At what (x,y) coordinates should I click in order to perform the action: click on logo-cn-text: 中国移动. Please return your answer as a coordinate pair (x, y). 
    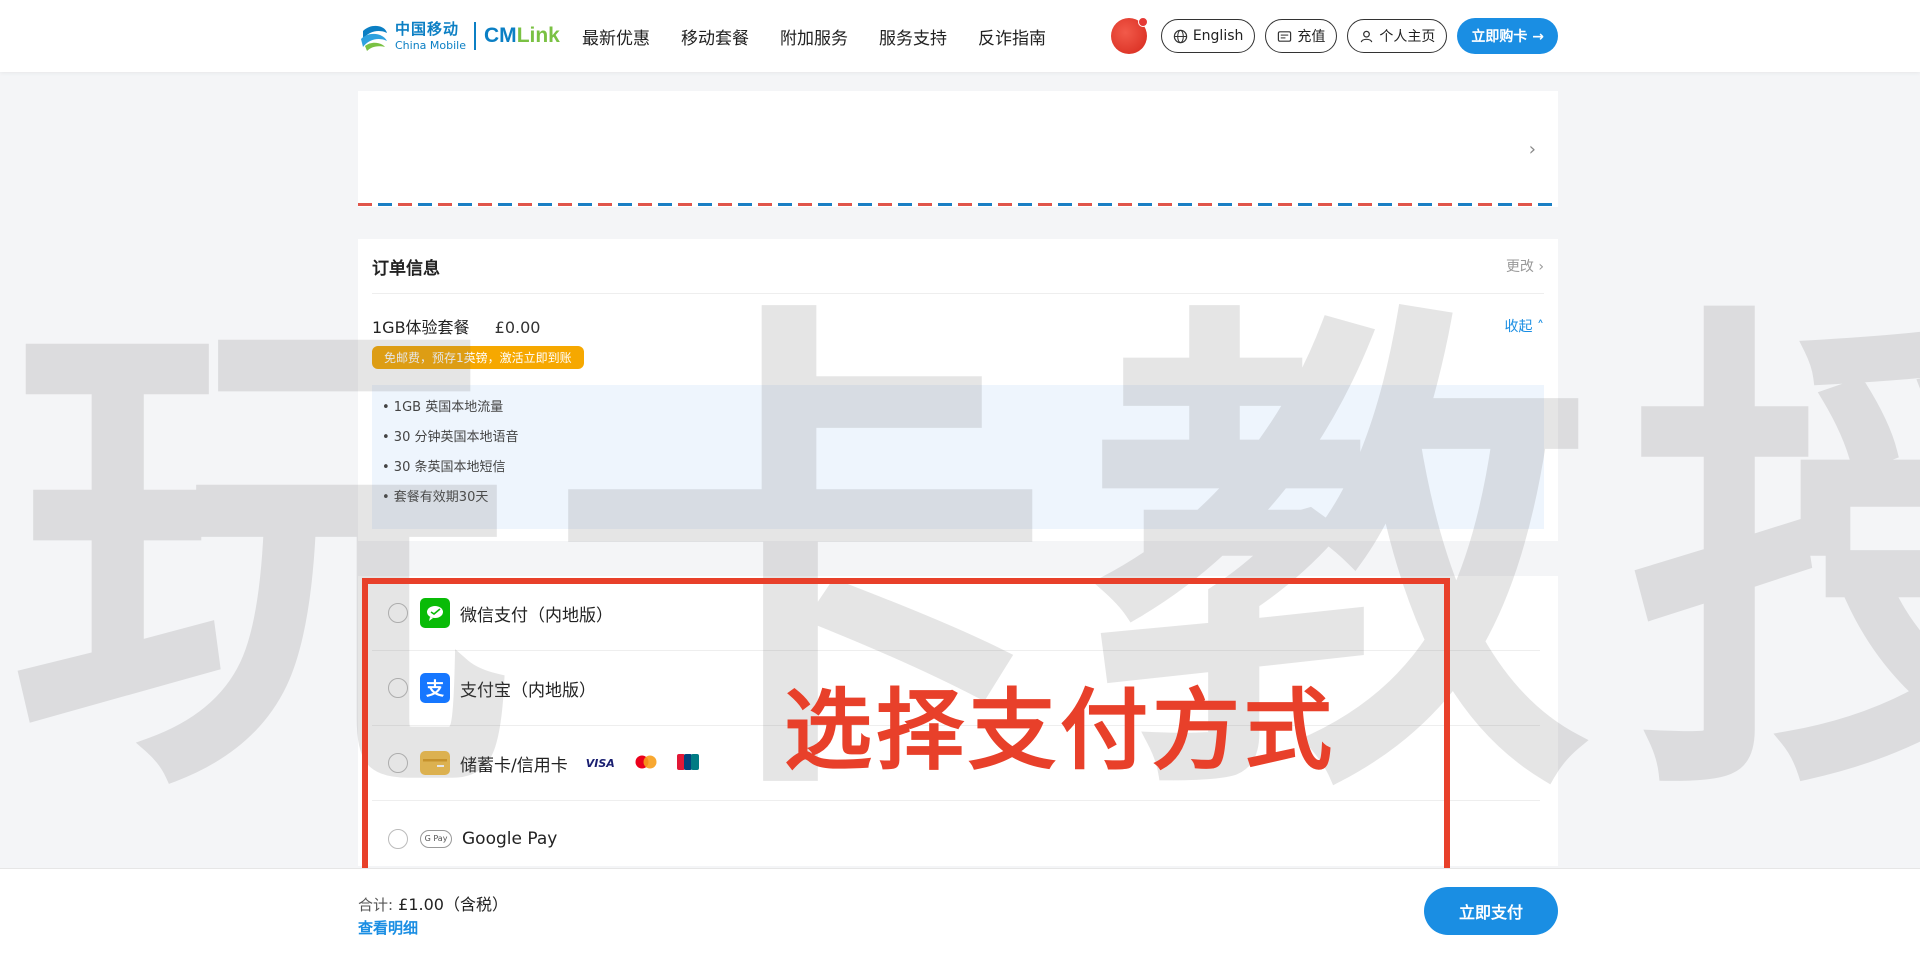
    Looking at the image, I should click on (427, 28).